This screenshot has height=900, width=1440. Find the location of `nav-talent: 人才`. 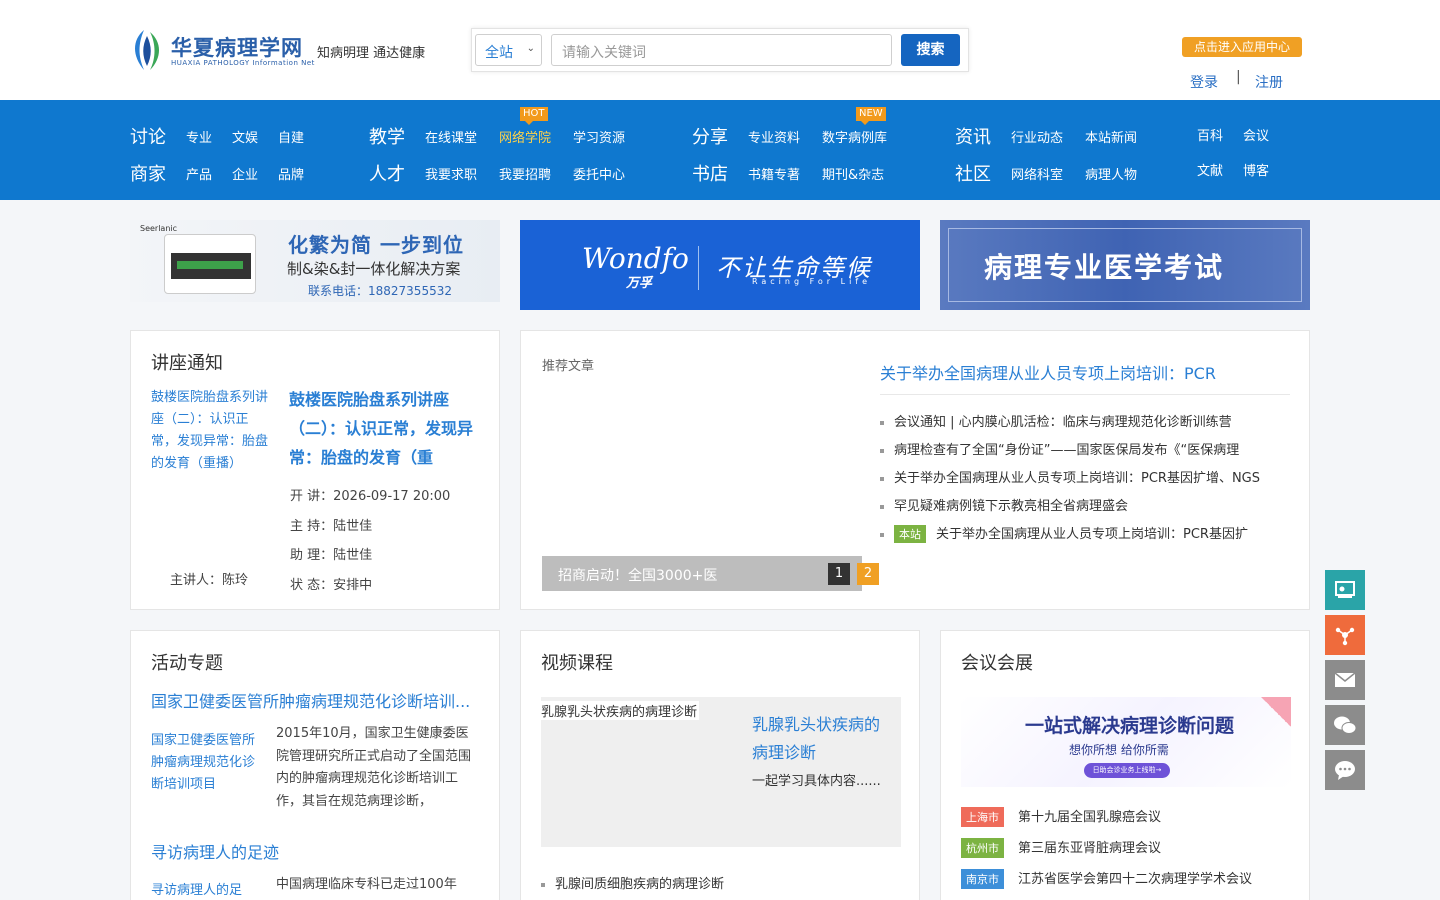

nav-talent: 人才 is located at coordinates (387, 173).